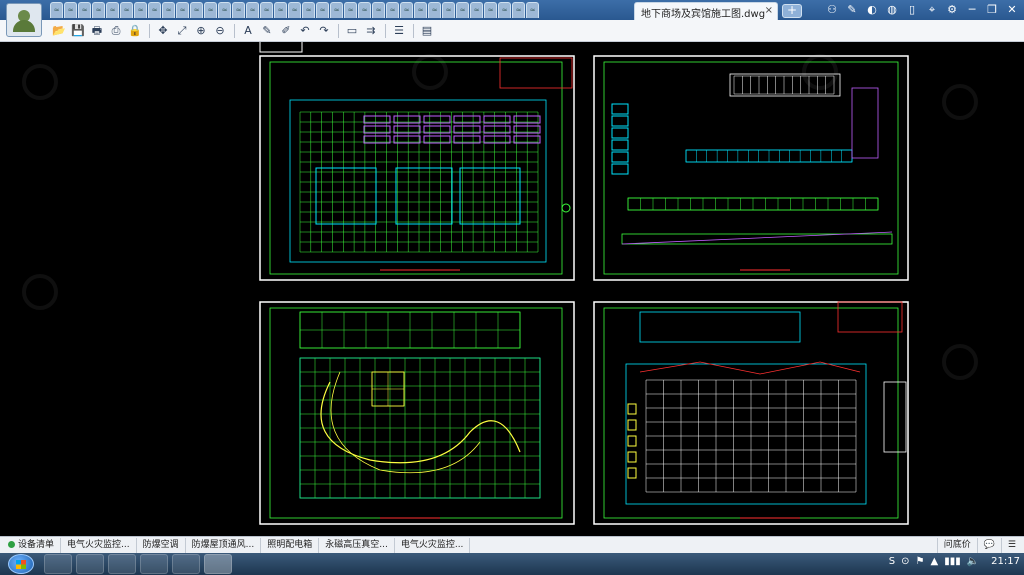 This screenshot has width=1024, height=575. Describe the element at coordinates (973, 561) in the screenshot. I see `volume-icon: 🔈` at that location.